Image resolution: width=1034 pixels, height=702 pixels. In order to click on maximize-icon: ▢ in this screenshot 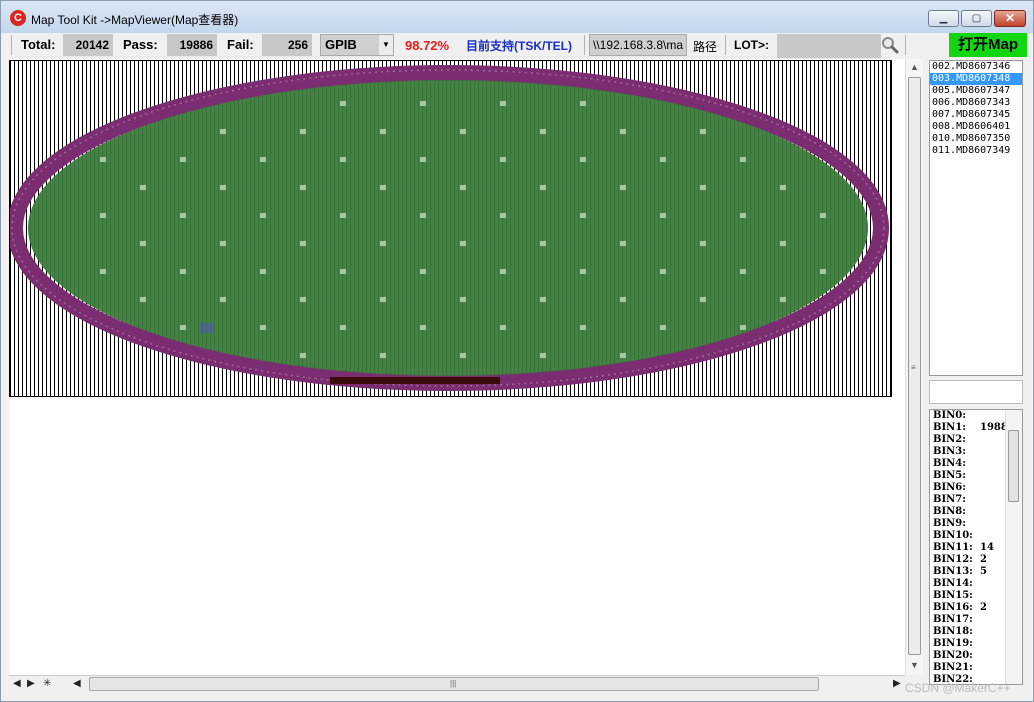, I will do `click(976, 18)`.